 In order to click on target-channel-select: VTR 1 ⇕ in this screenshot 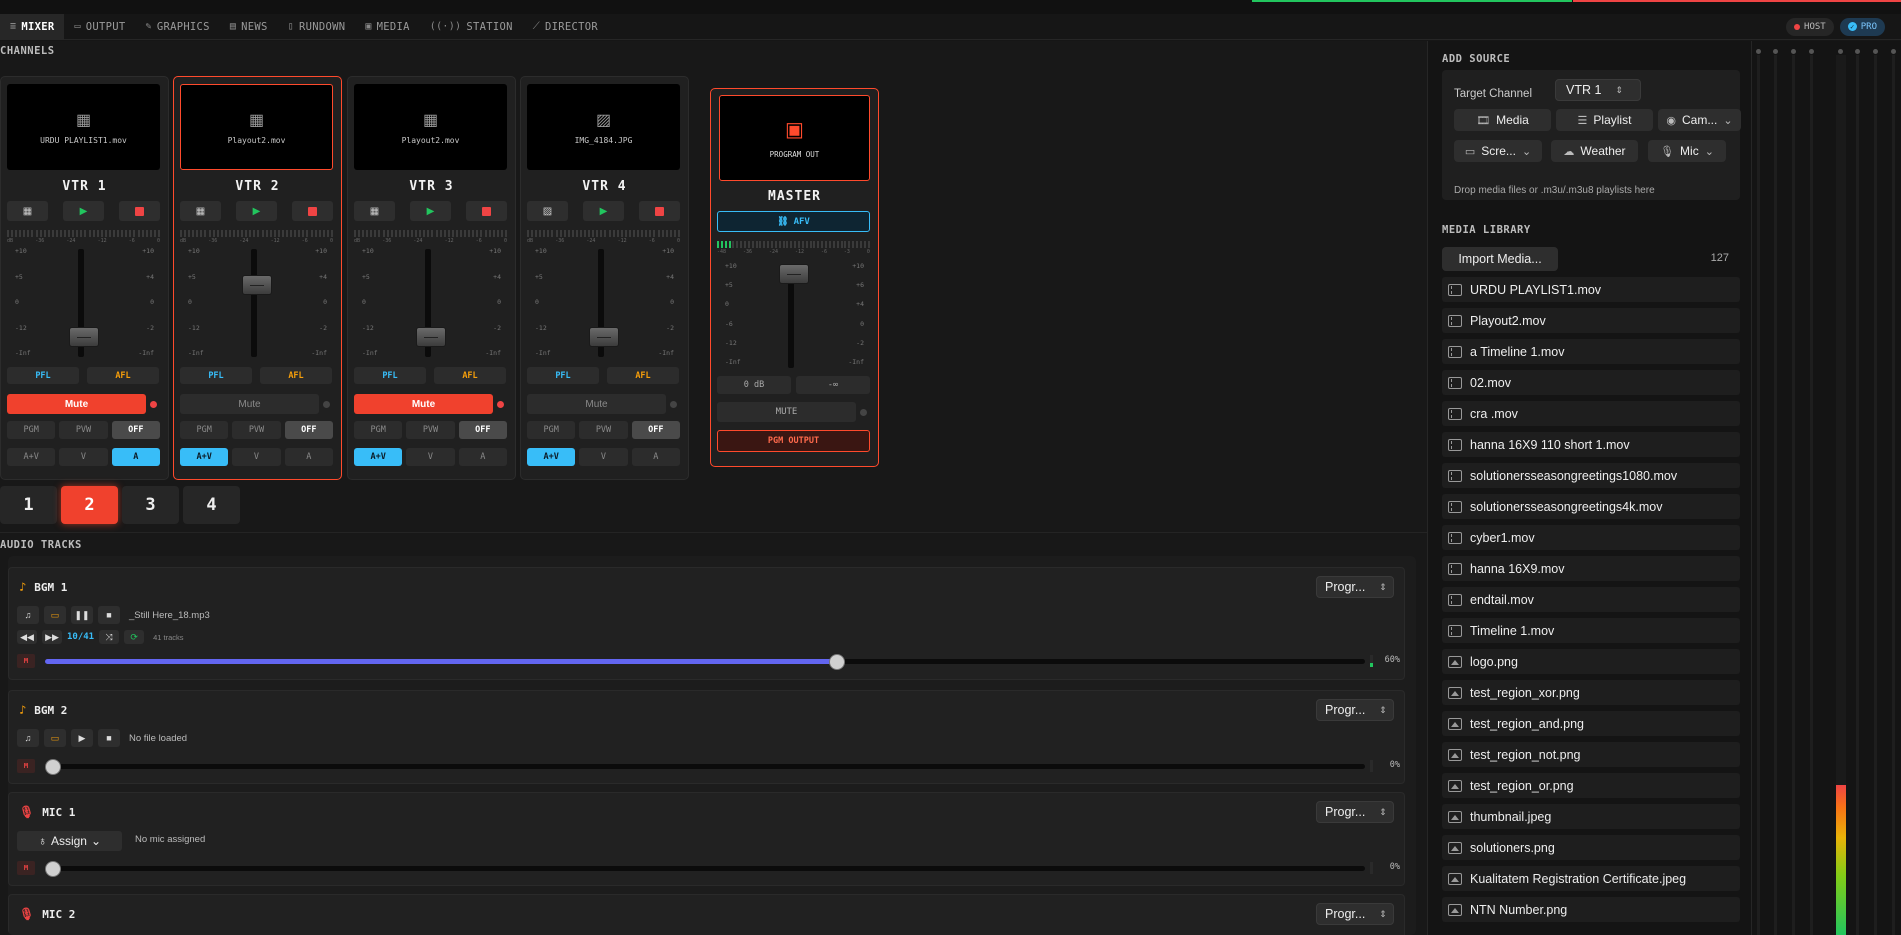, I will do `click(1598, 90)`.